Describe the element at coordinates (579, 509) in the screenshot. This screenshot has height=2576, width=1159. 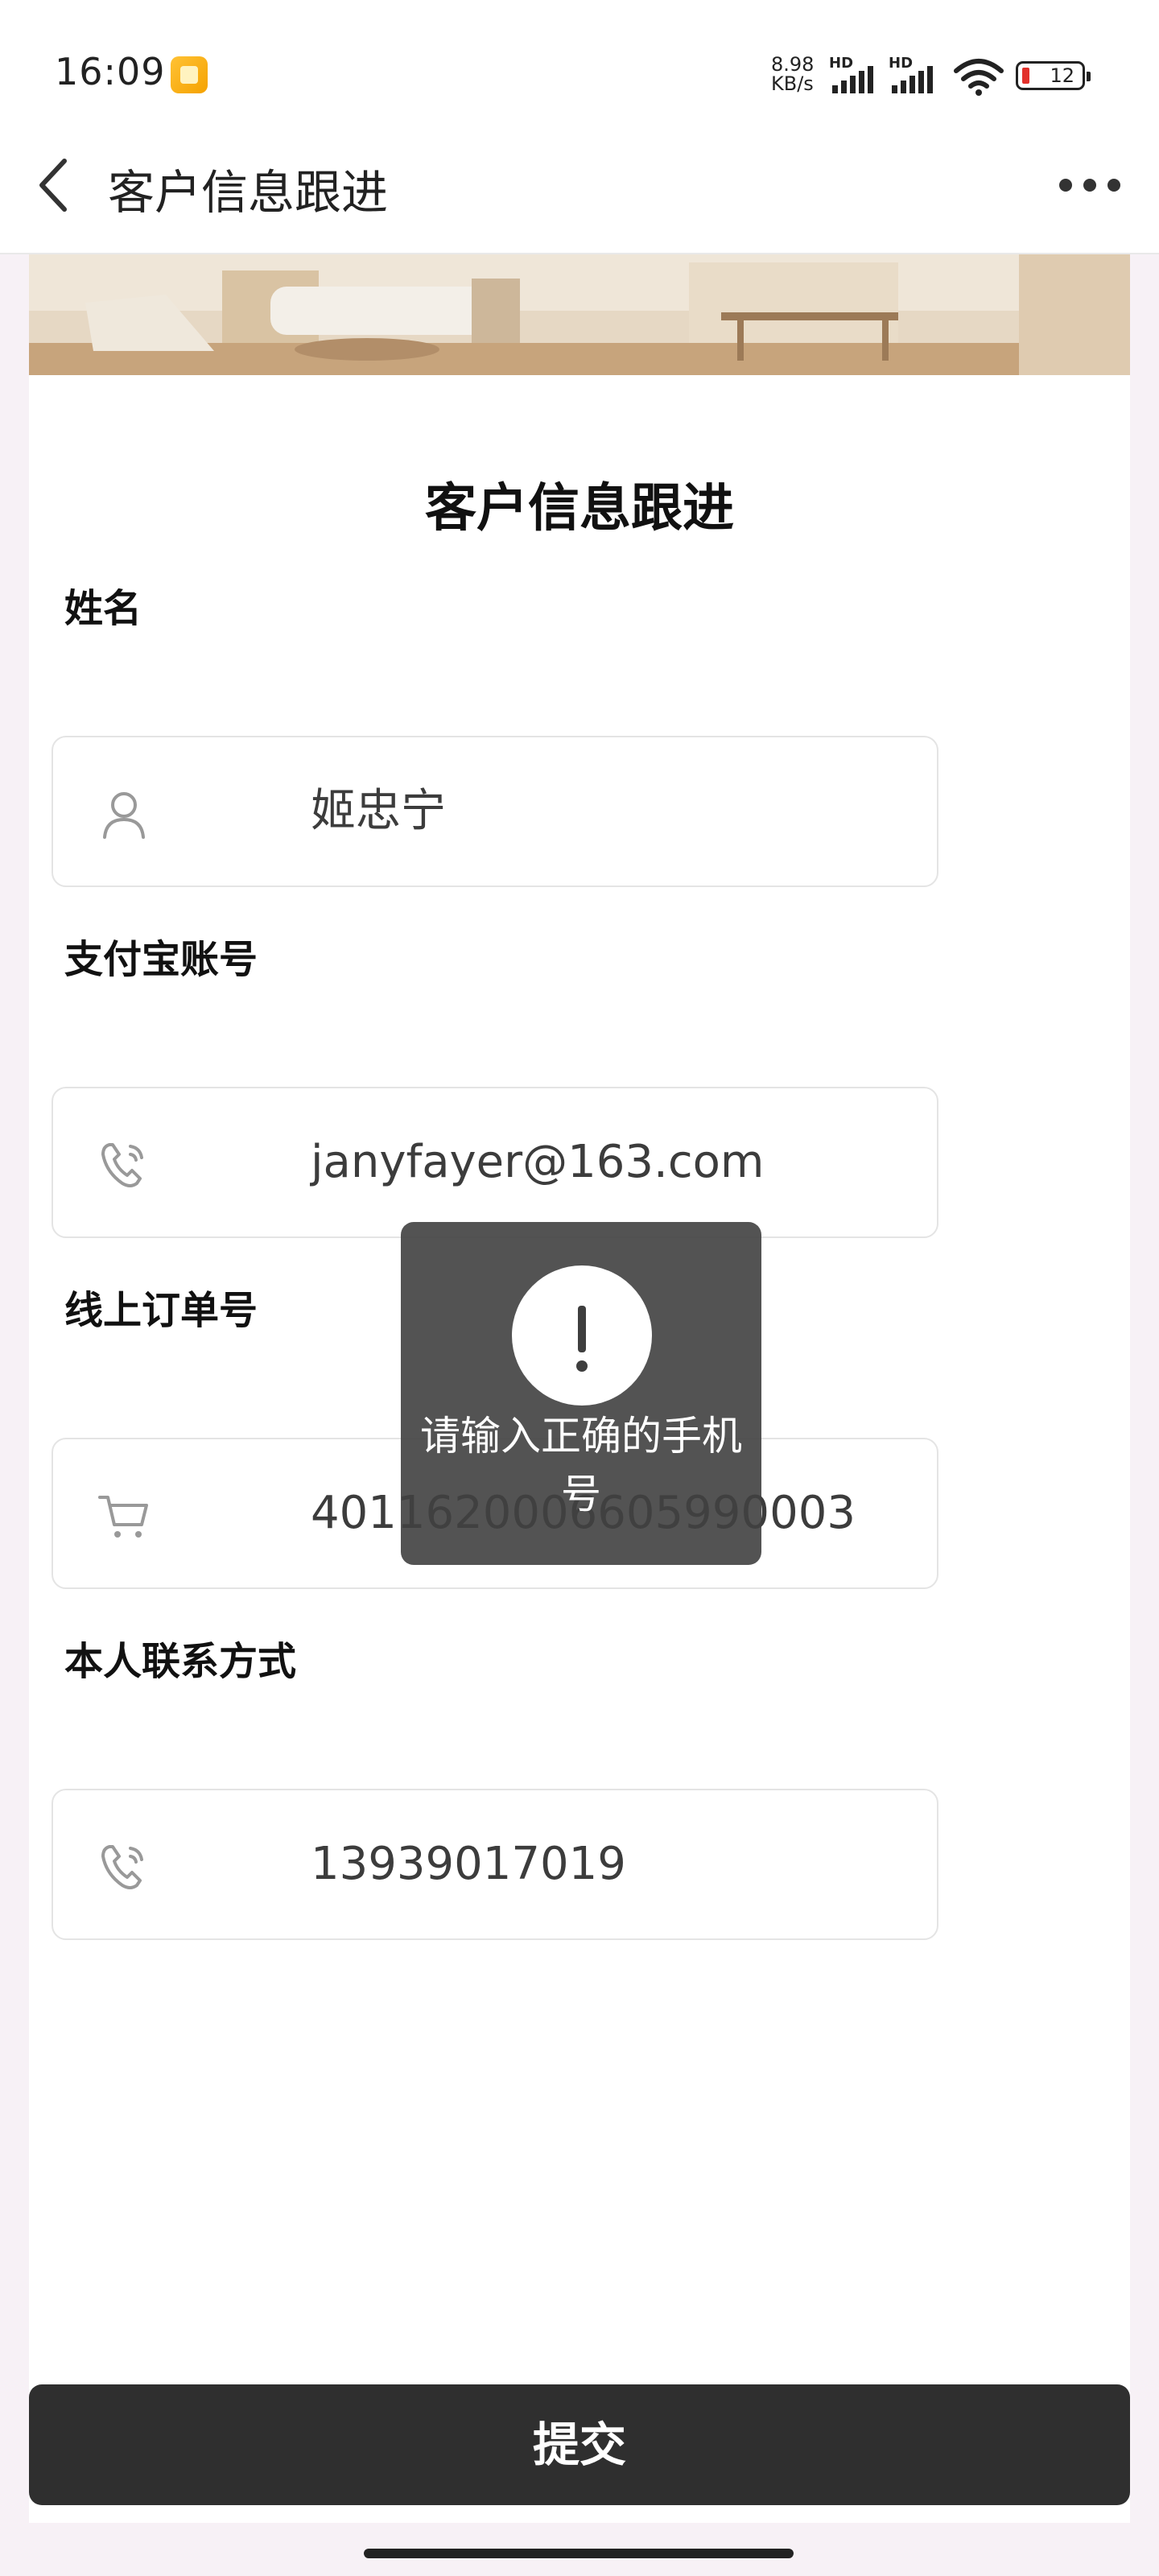
I see `form-title: 客户信息跟进` at that location.